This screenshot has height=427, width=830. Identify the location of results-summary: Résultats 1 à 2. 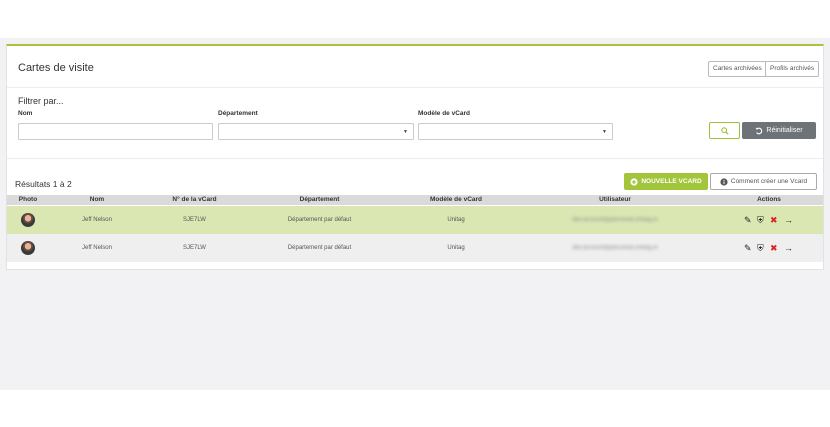
(43, 184).